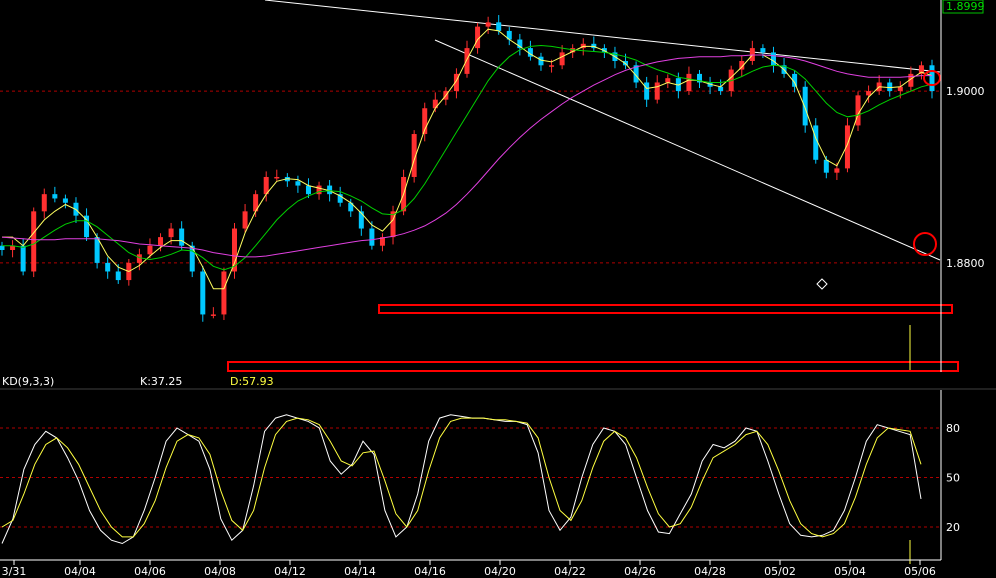 The height and width of the screenshot is (578, 996). I want to click on price-tick-label: 1.8800, so click(965, 263).